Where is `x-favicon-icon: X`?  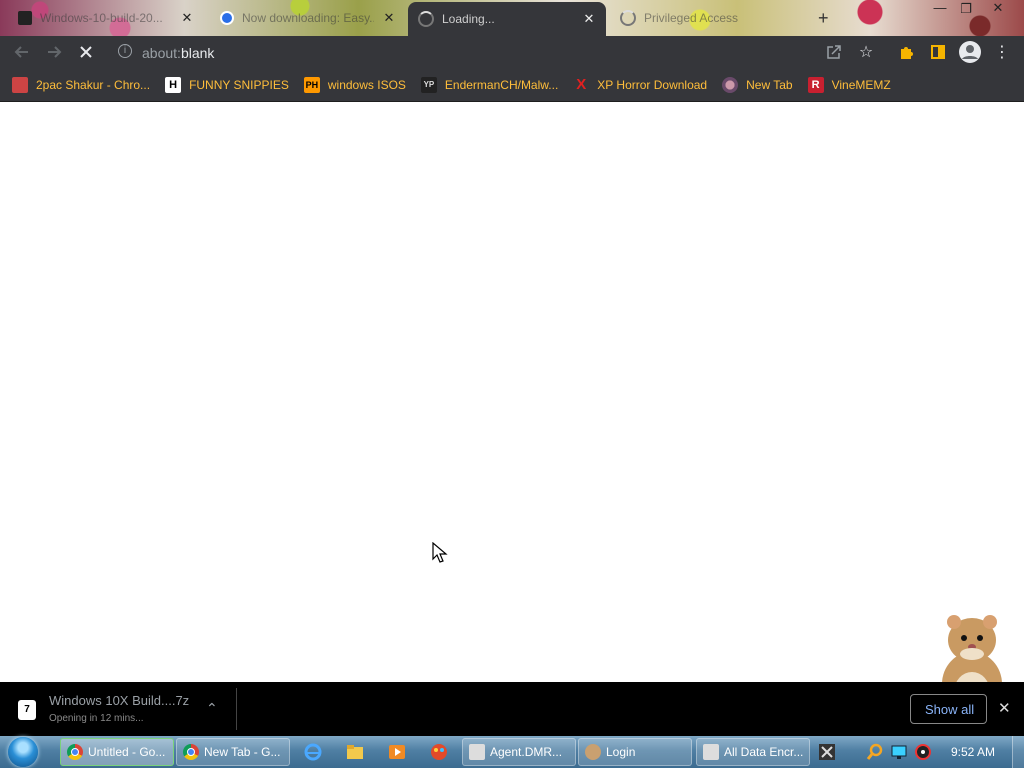
x-favicon-icon: X is located at coordinates (581, 84).